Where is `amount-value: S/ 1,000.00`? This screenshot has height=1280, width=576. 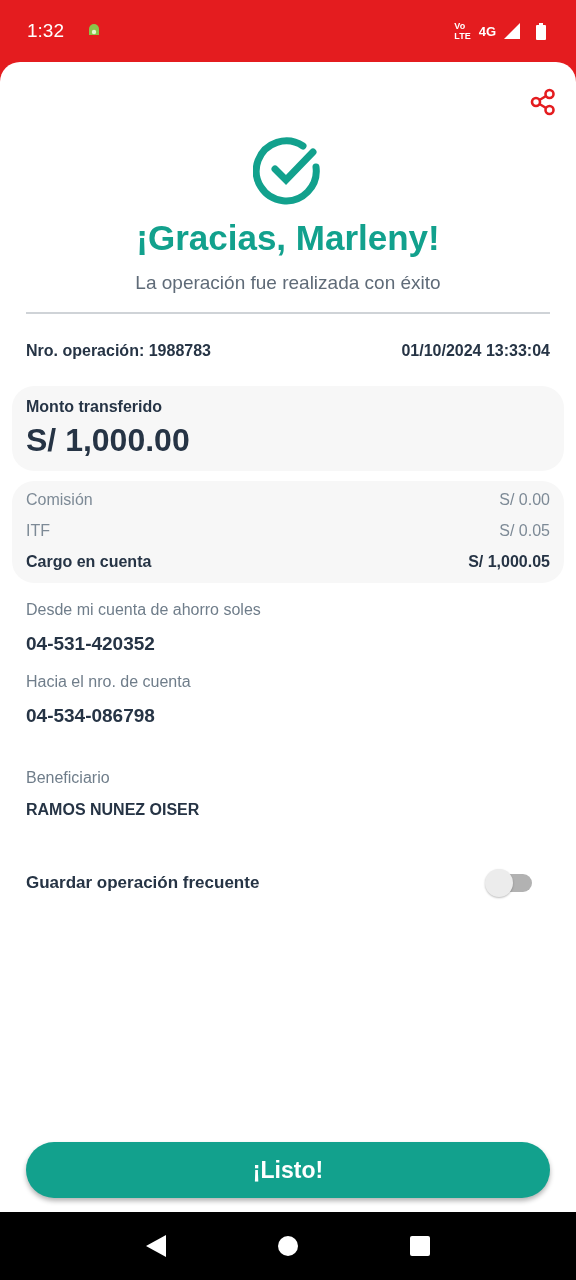
amount-value: S/ 1,000.00 is located at coordinates (108, 440).